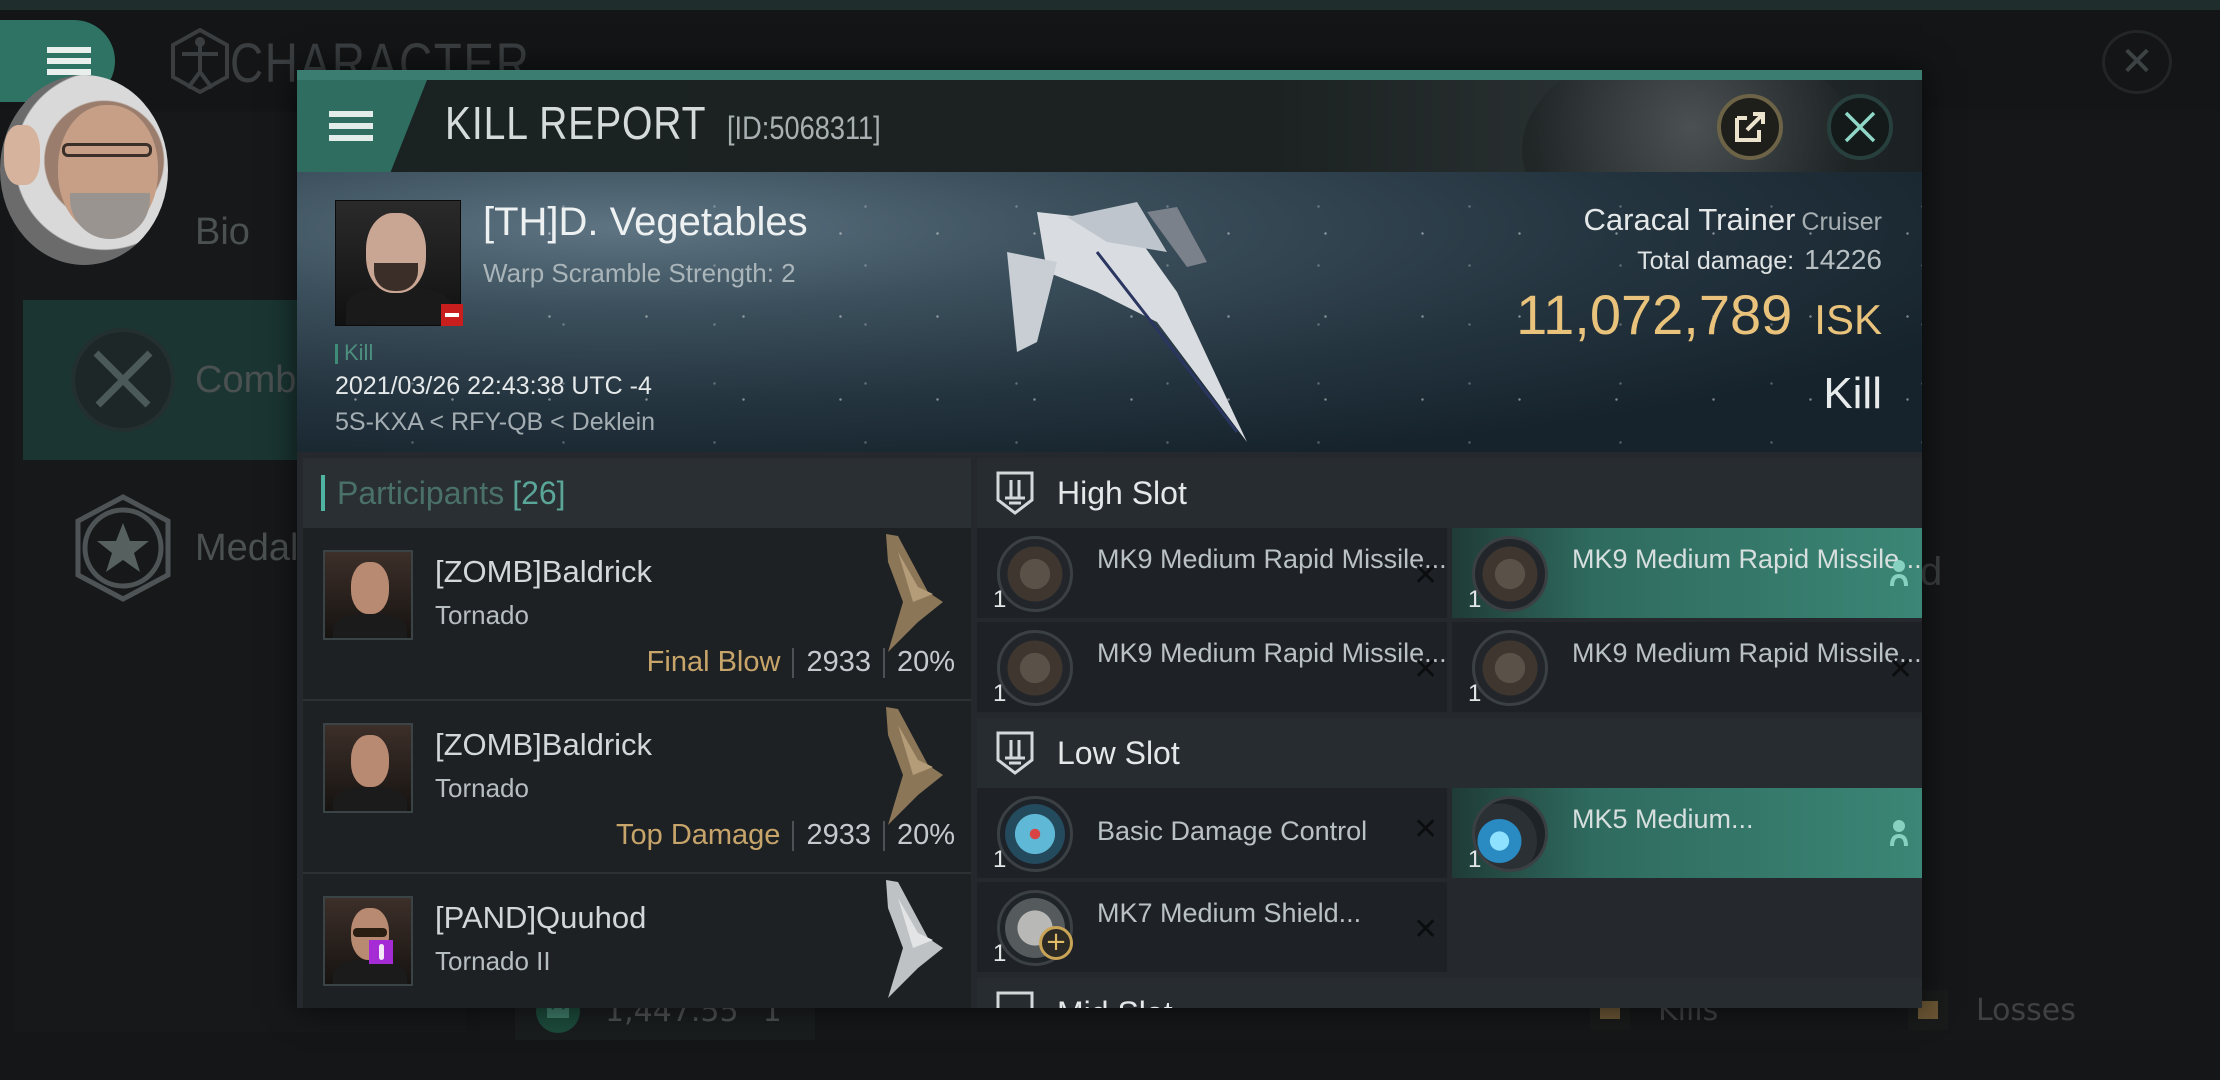 The image size is (2220, 1080). I want to click on character-close-button: ✕, so click(2137, 62).